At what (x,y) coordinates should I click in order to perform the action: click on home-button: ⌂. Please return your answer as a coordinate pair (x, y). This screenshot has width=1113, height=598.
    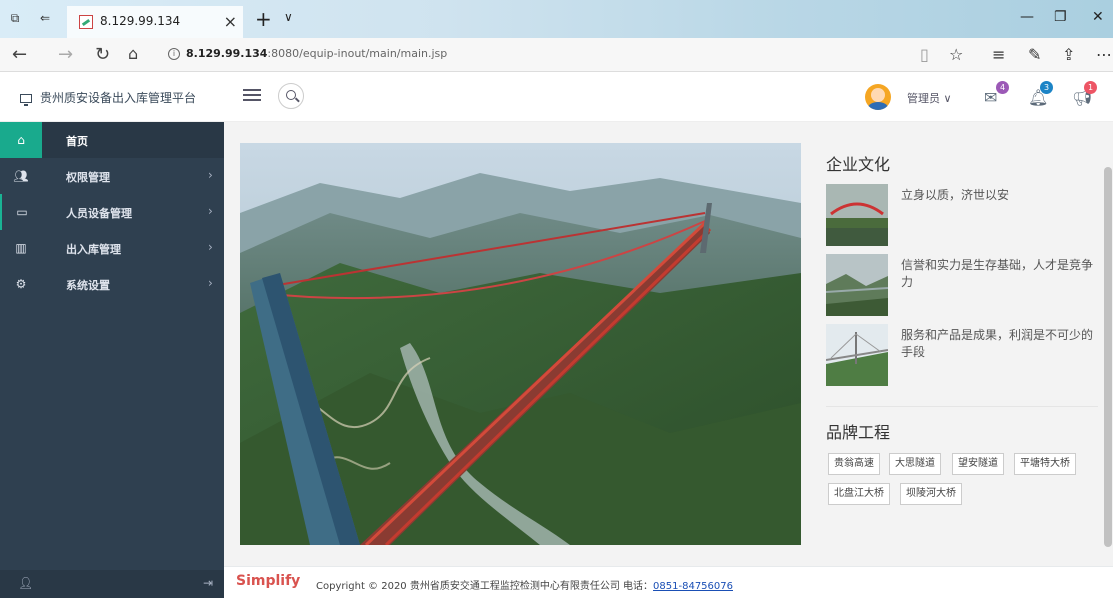
    Looking at the image, I should click on (133, 53).